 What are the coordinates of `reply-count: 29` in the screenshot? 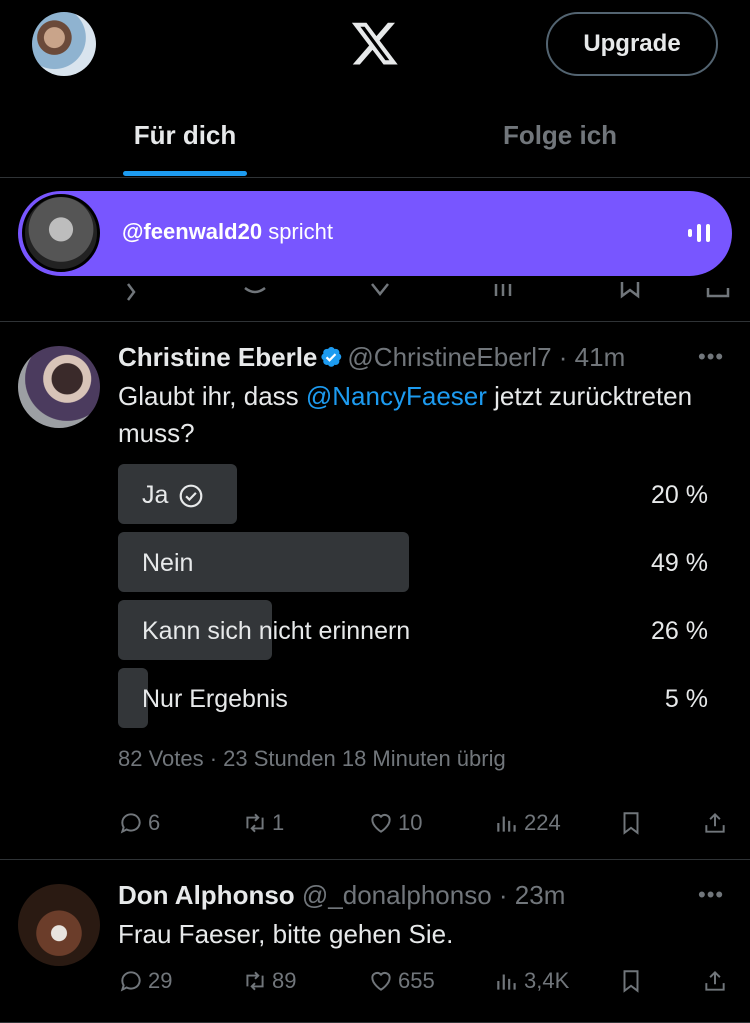 It's located at (160, 980).